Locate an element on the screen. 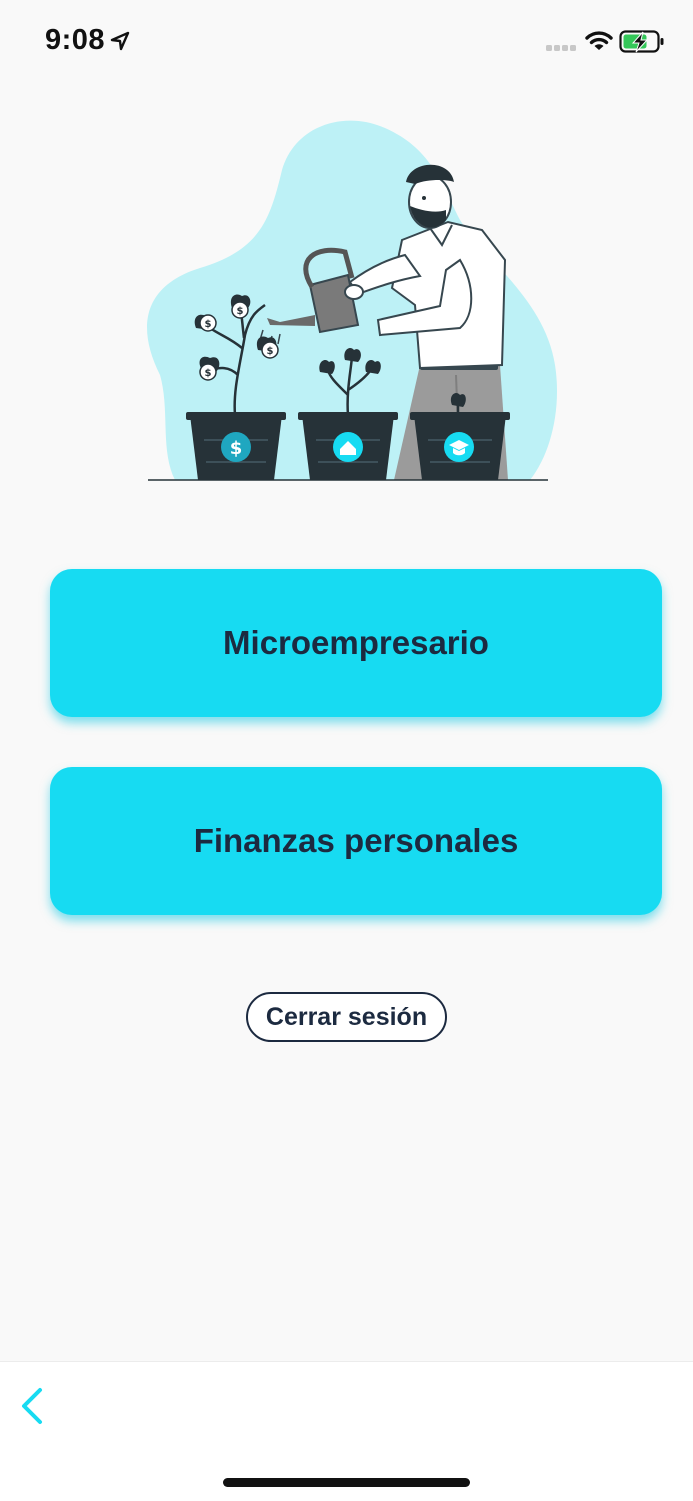 This screenshot has height=1501, width=693. finanzas-personales-button: Finanzas personales is located at coordinates (356, 841).